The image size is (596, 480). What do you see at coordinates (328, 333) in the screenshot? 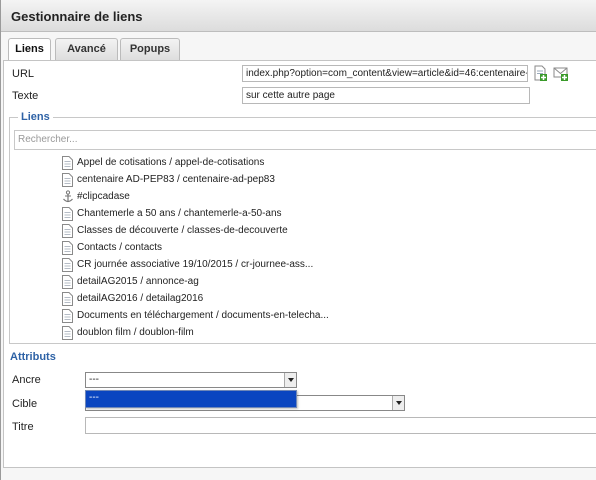
I see `list-item: doublon film / doublon-film` at bounding box center [328, 333].